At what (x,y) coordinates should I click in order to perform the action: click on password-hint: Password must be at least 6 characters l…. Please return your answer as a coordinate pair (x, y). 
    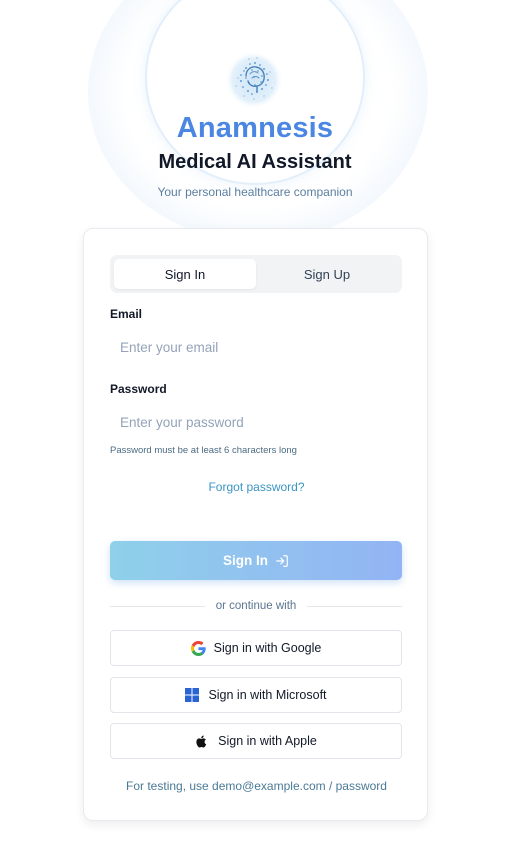
    Looking at the image, I should click on (203, 450).